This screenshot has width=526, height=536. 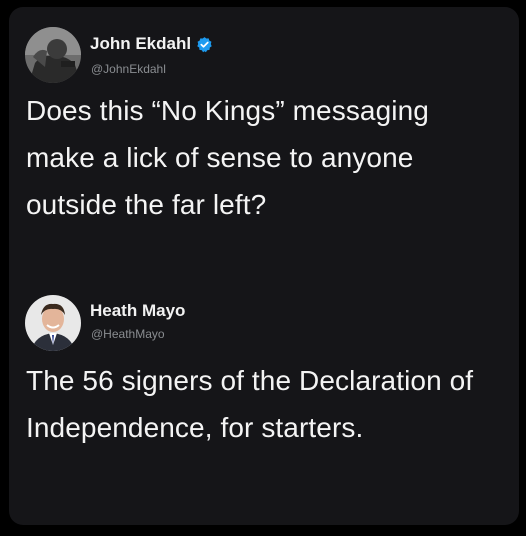 I want to click on display-name: Heath Mayo, so click(x=137, y=311).